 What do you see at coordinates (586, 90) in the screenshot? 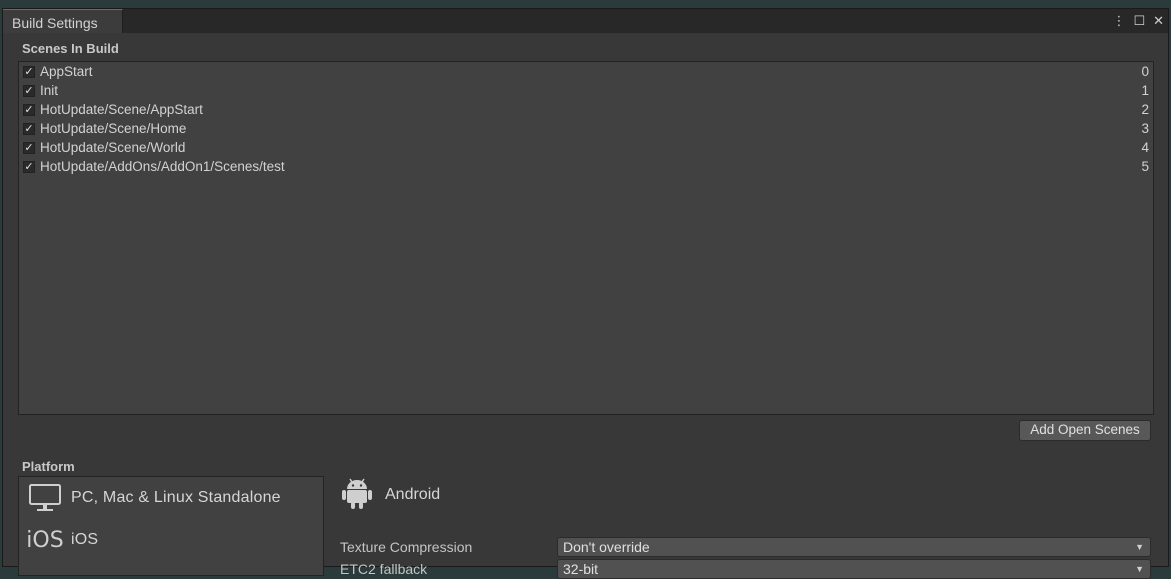
I see `scene-row: ✓ Init 1` at bounding box center [586, 90].